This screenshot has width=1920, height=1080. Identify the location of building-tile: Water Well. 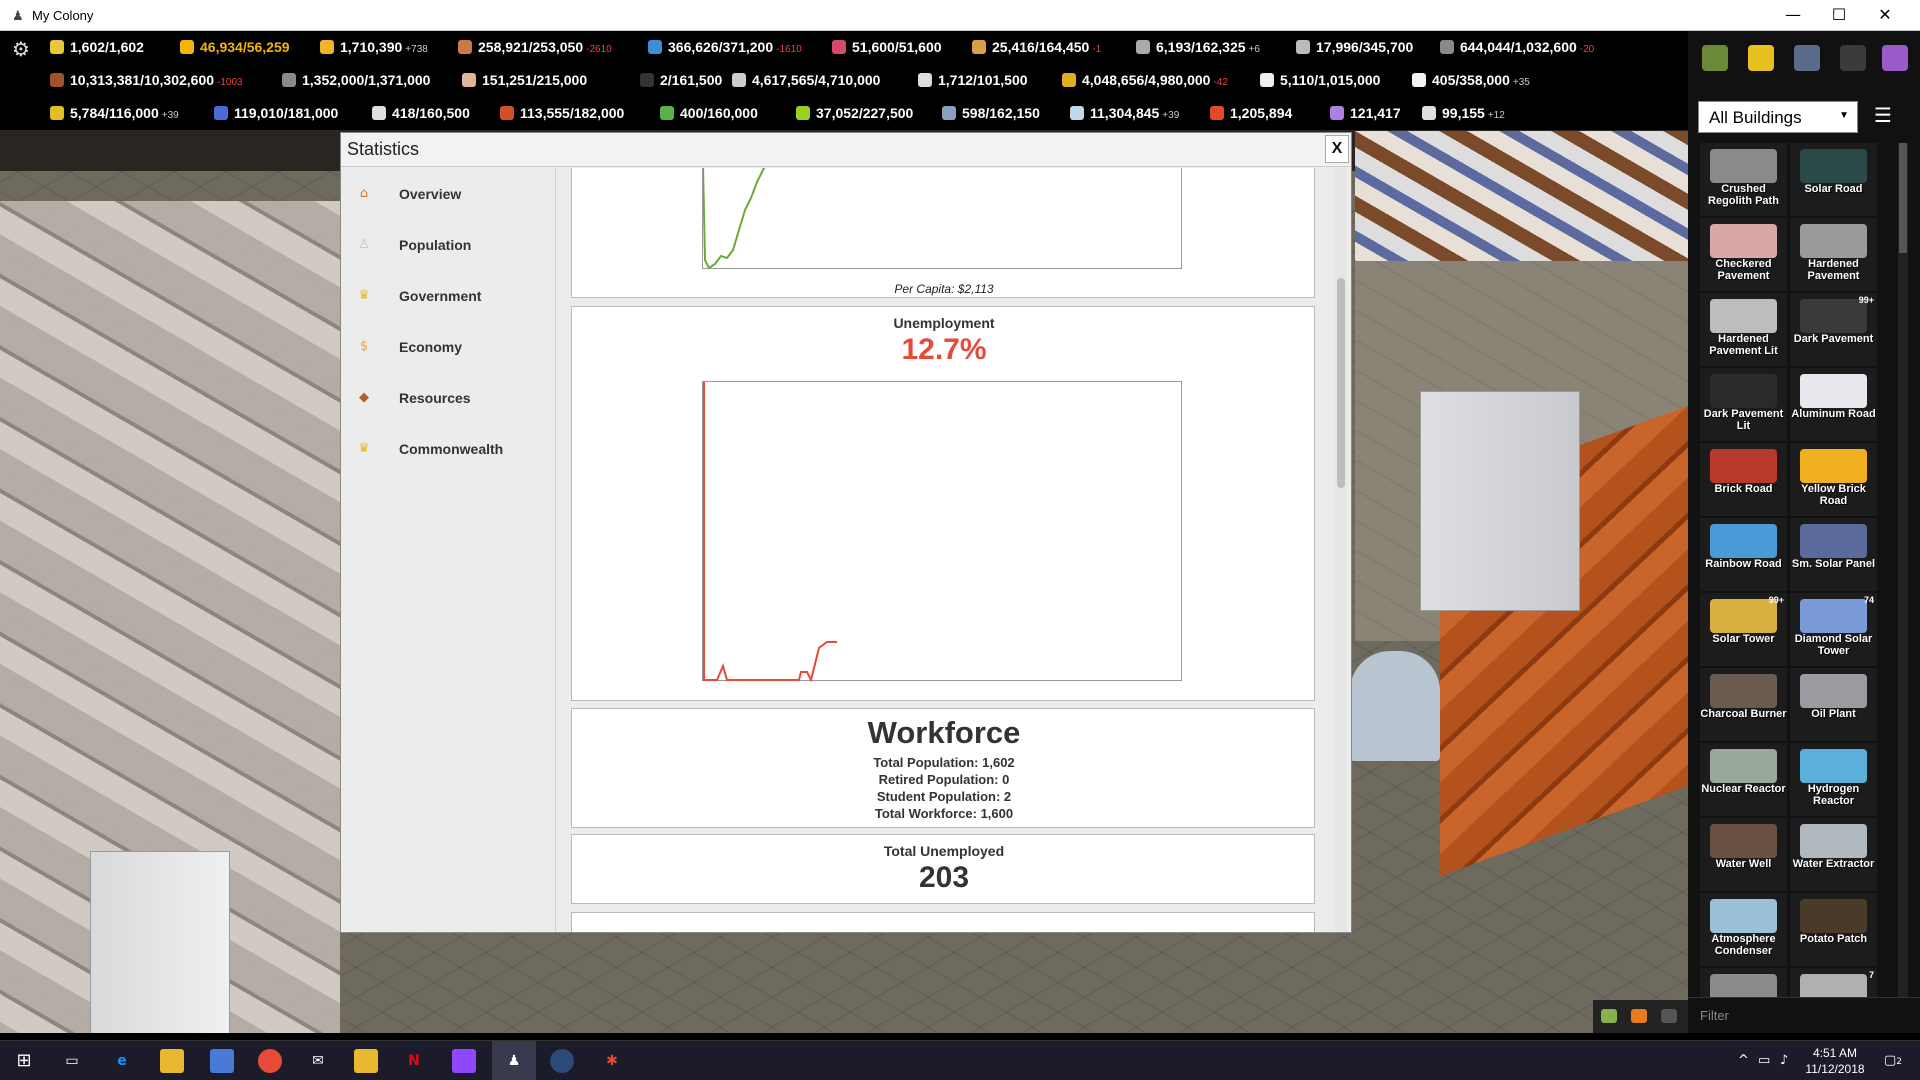
(1743, 854).